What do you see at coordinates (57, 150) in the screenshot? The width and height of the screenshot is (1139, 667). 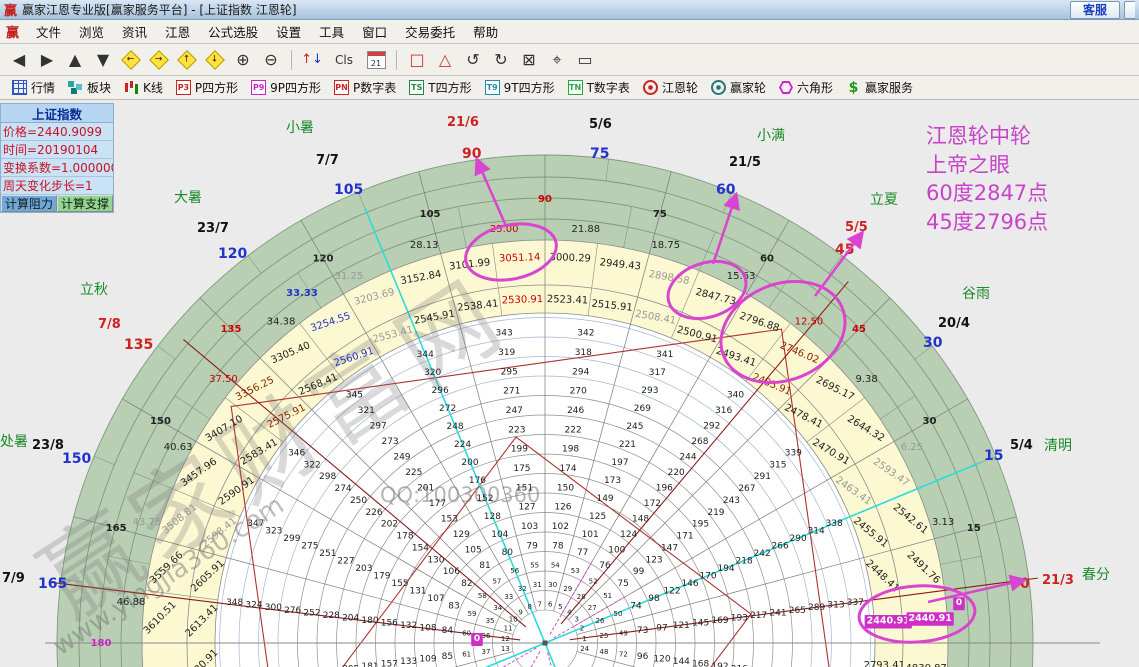 I see `panel-row-1: 时间=20190104` at bounding box center [57, 150].